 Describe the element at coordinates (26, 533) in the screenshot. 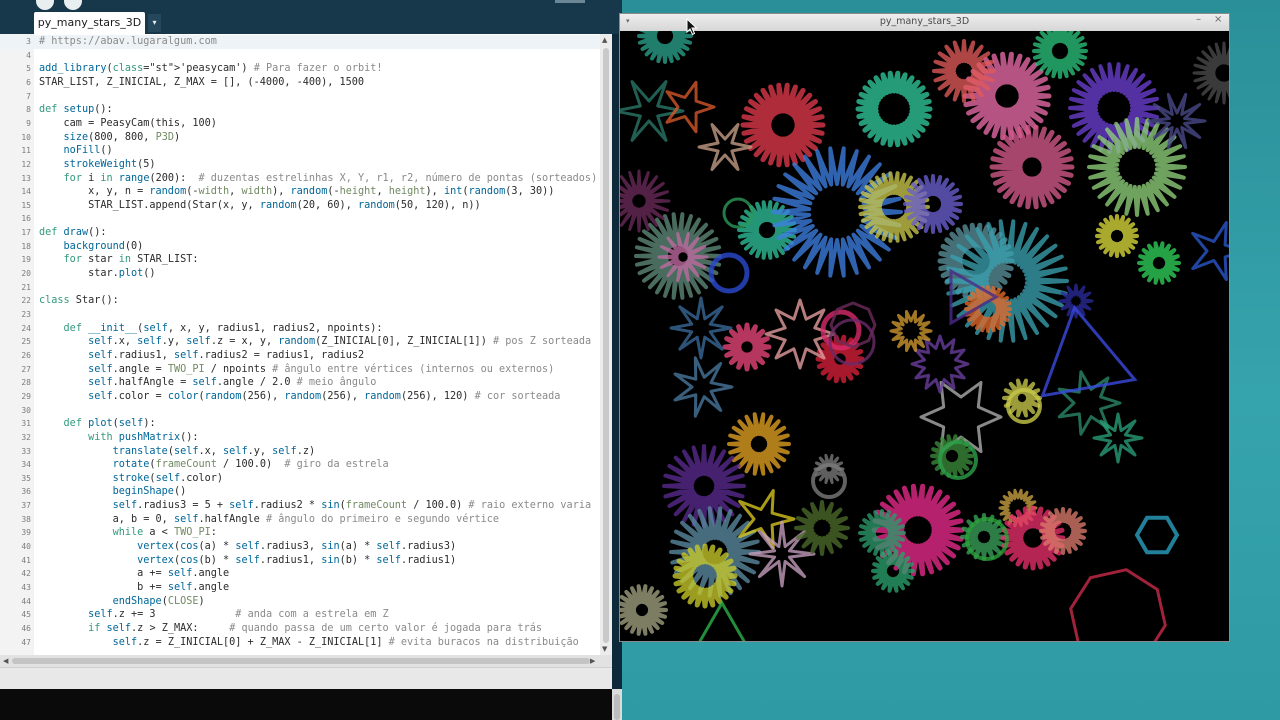

I see `line-number: 39` at that location.